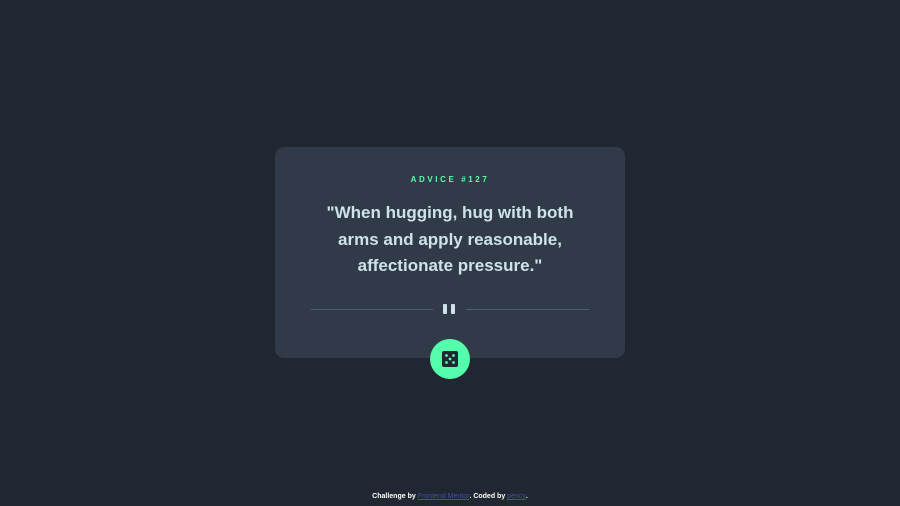 The width and height of the screenshot is (900, 506). I want to click on attribution-prefix: Challenge by, so click(395, 496).